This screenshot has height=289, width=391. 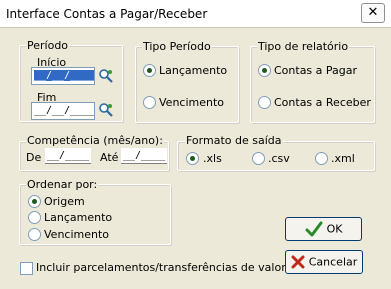 I want to click on ordenar-origem-label: Origem, so click(x=64, y=201).